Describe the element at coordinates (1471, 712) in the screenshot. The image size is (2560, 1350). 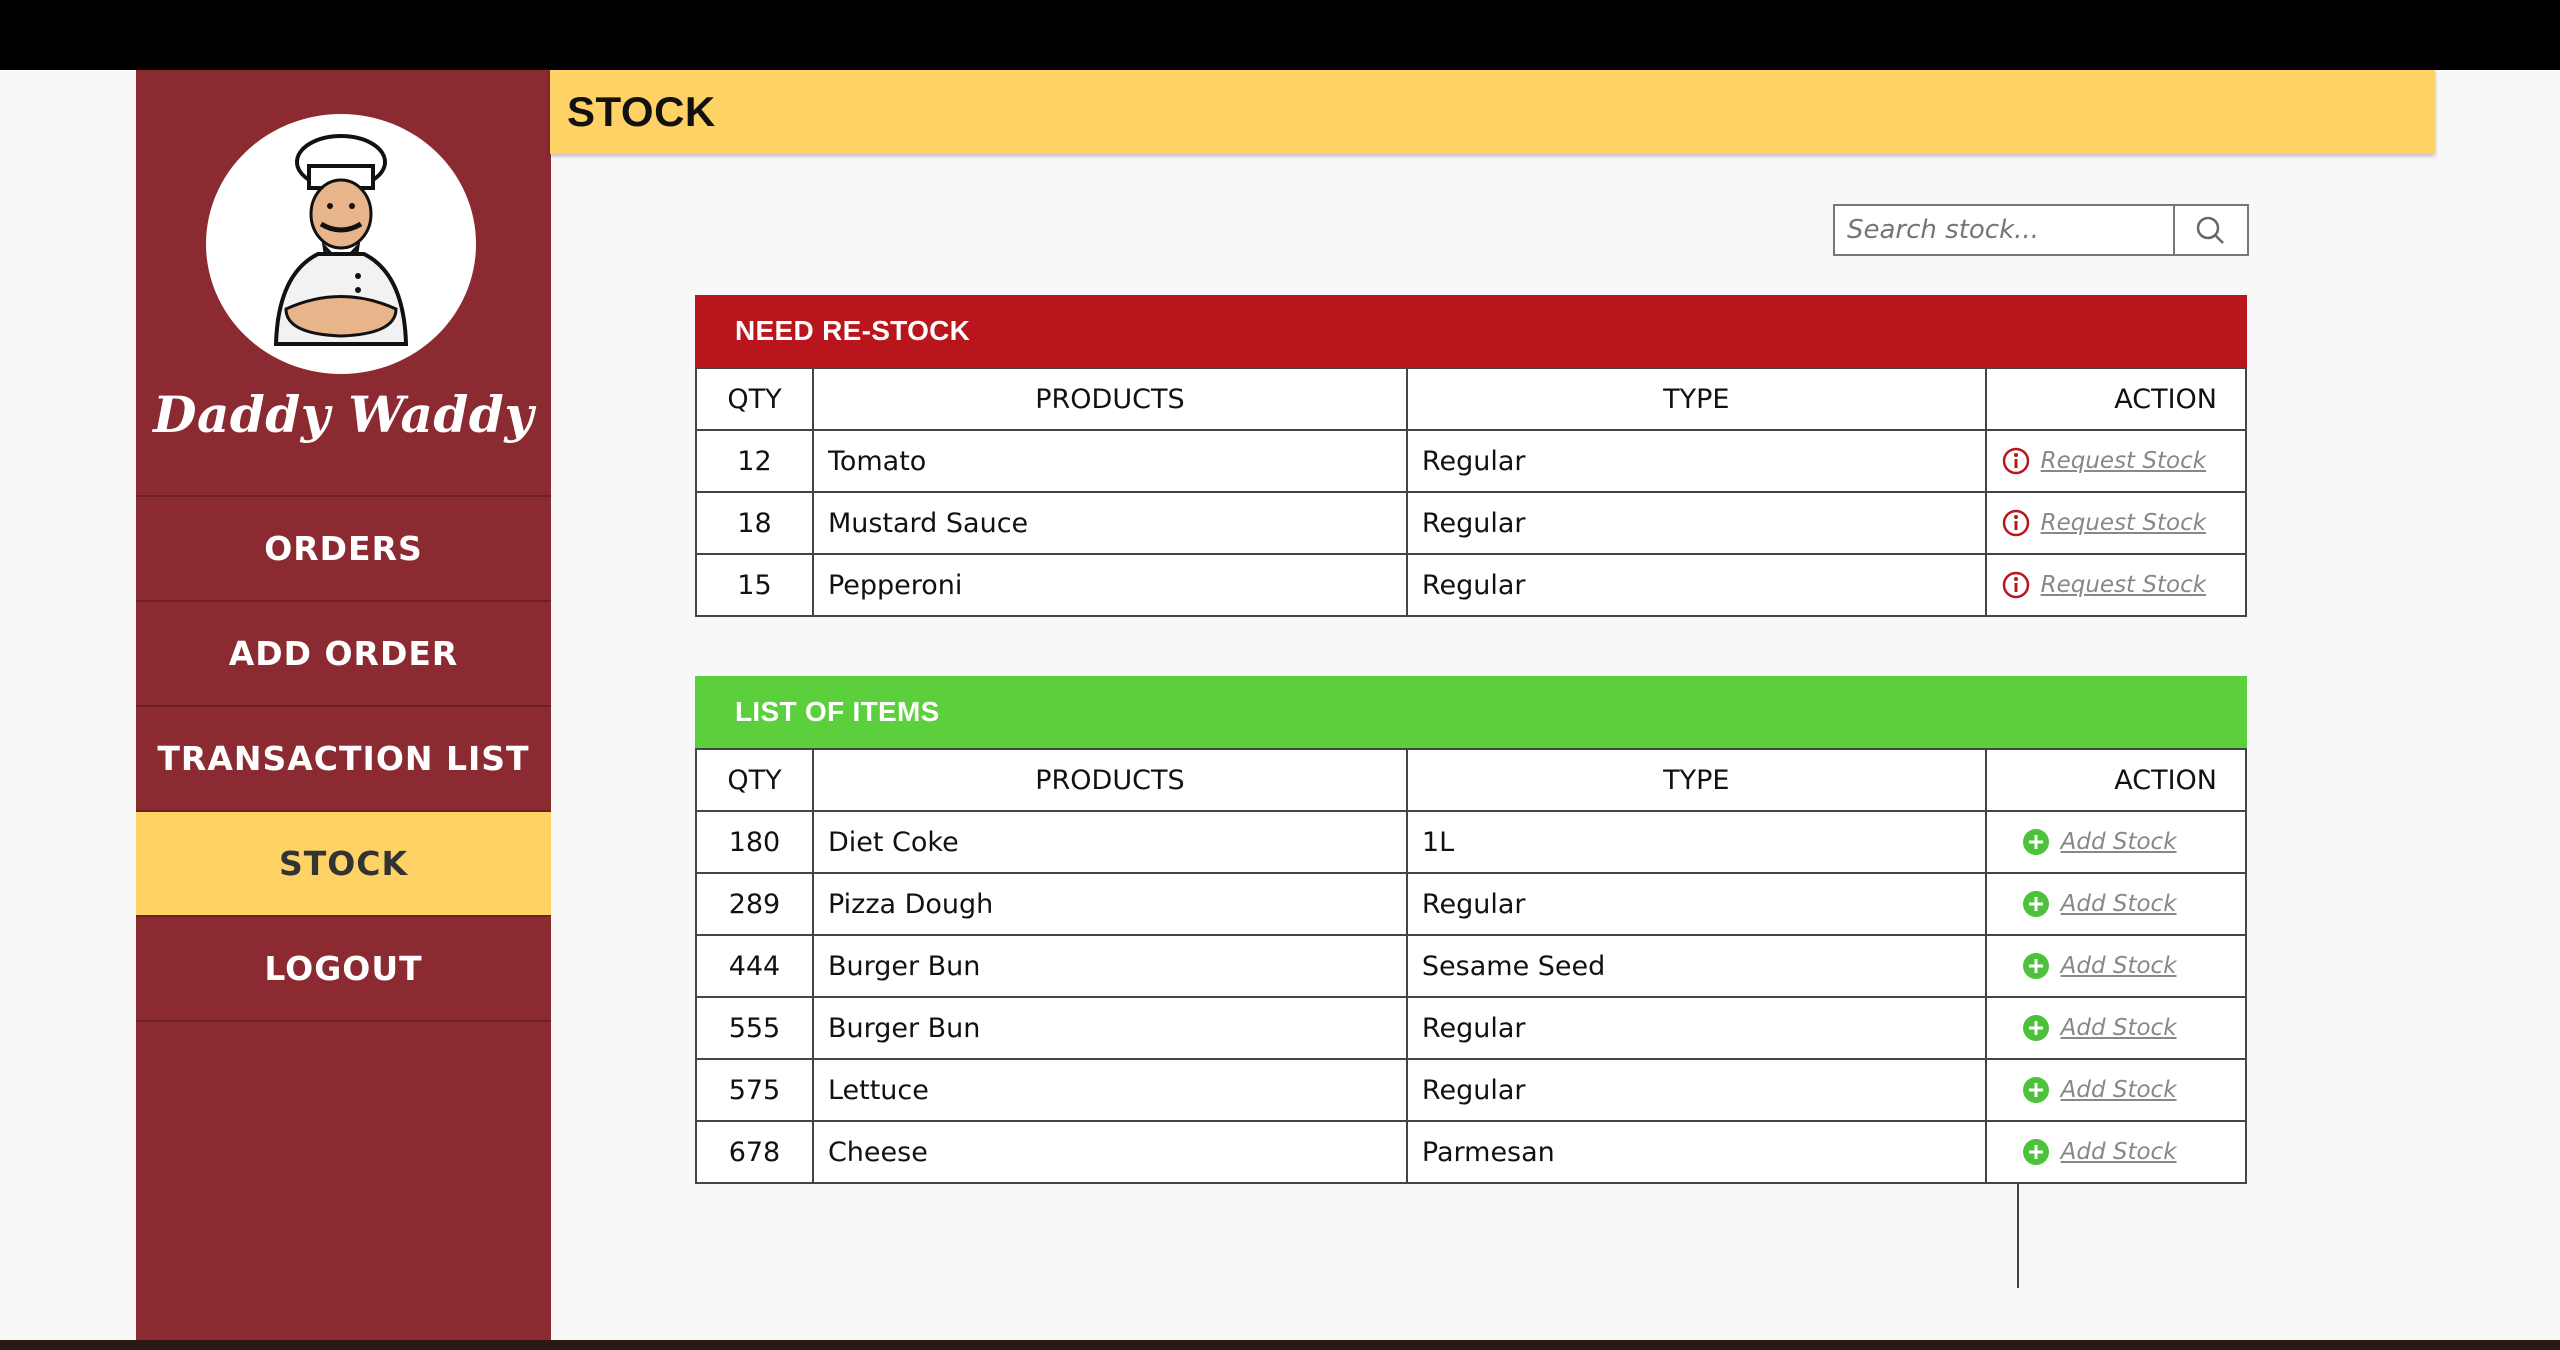
I see `items-title: LIST OF ITEMS` at that location.